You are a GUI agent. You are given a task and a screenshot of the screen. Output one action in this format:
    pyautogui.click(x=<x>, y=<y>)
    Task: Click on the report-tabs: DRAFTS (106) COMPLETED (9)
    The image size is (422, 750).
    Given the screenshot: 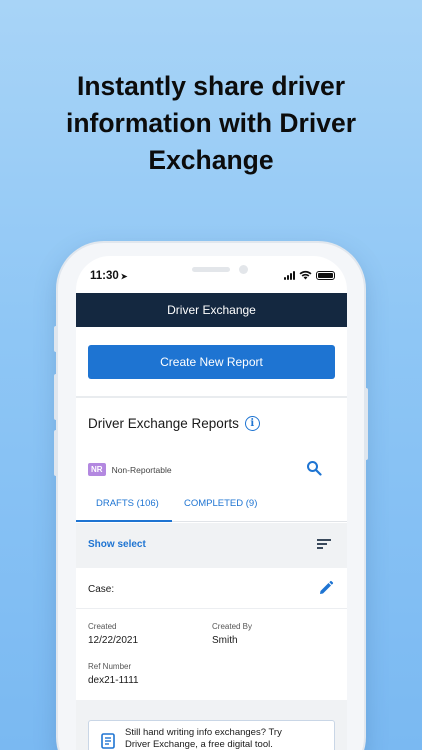 What is the action you would take?
    pyautogui.click(x=211, y=507)
    